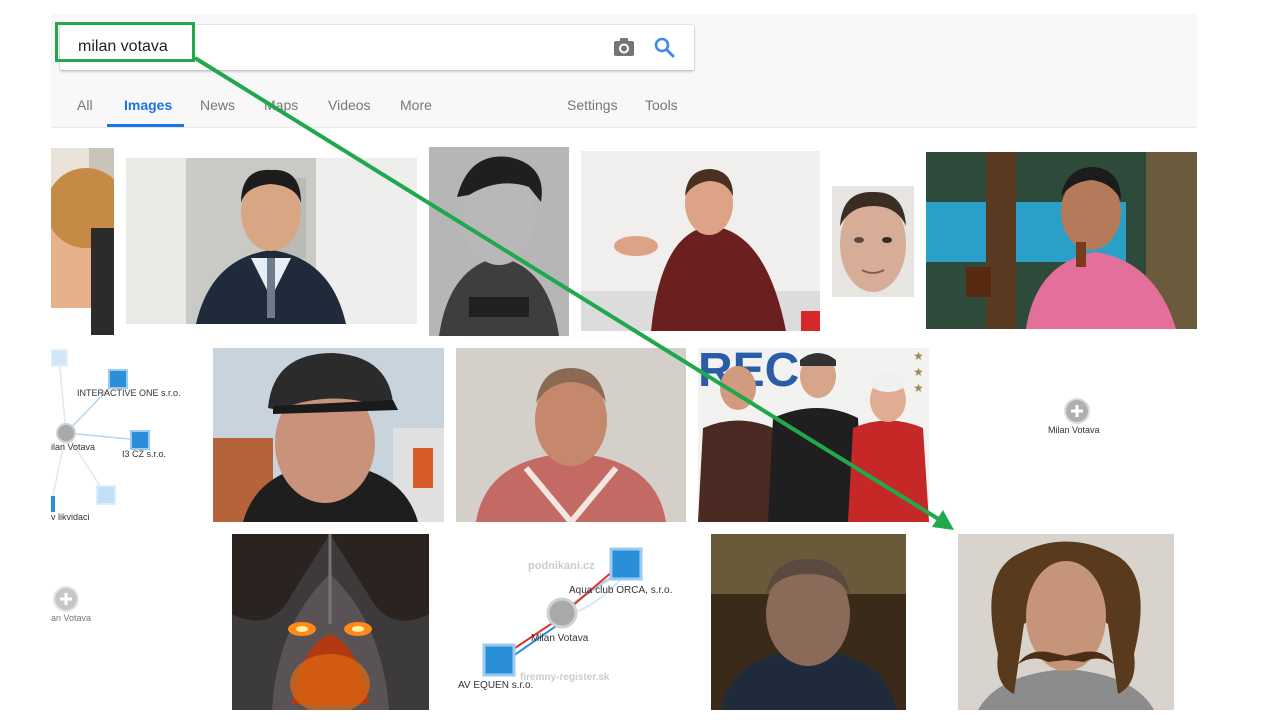  Describe the element at coordinates (85, 105) in the screenshot. I see `tab-all: All` at that location.